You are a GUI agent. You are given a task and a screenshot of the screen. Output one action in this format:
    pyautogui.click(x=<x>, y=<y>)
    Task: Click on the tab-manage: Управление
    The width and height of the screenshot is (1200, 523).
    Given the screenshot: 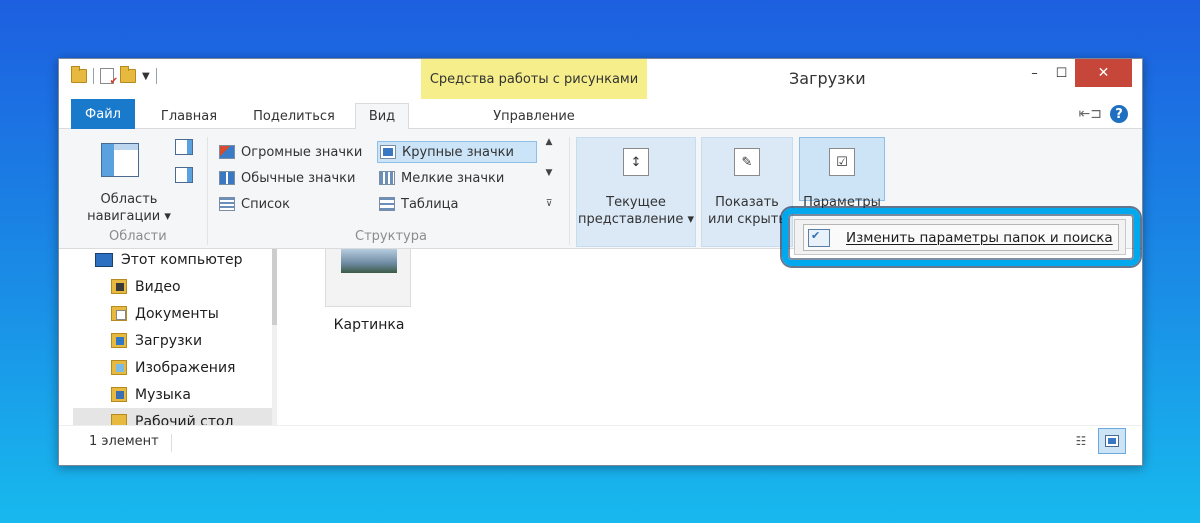 What is the action you would take?
    pyautogui.click(x=534, y=116)
    